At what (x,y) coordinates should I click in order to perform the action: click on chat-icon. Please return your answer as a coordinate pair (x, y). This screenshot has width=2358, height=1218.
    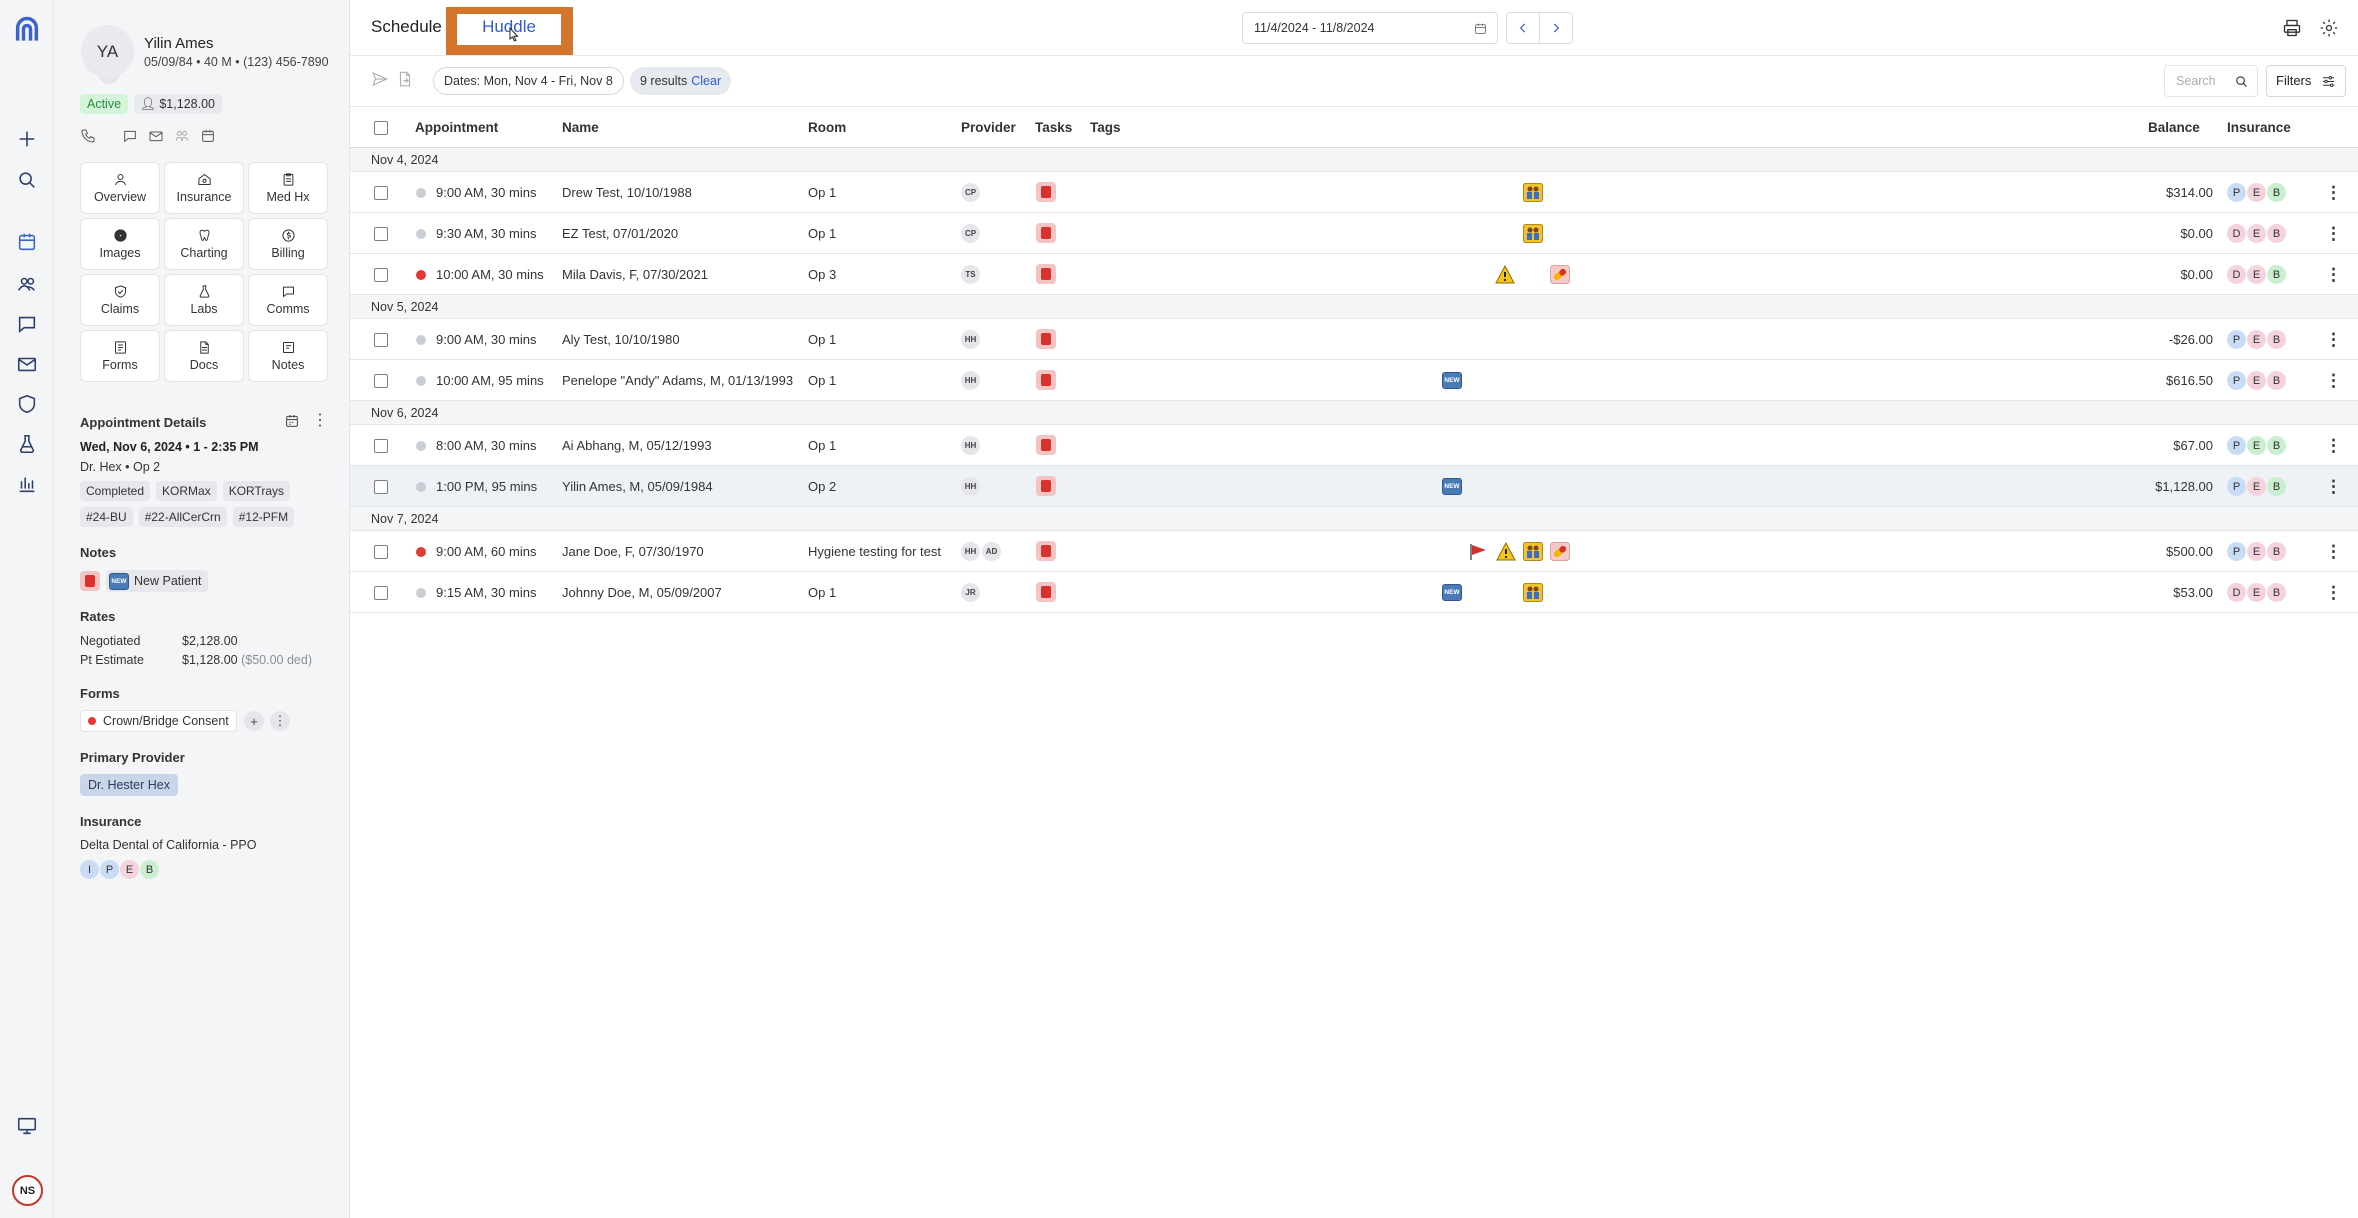
    Looking at the image, I should click on (27, 324).